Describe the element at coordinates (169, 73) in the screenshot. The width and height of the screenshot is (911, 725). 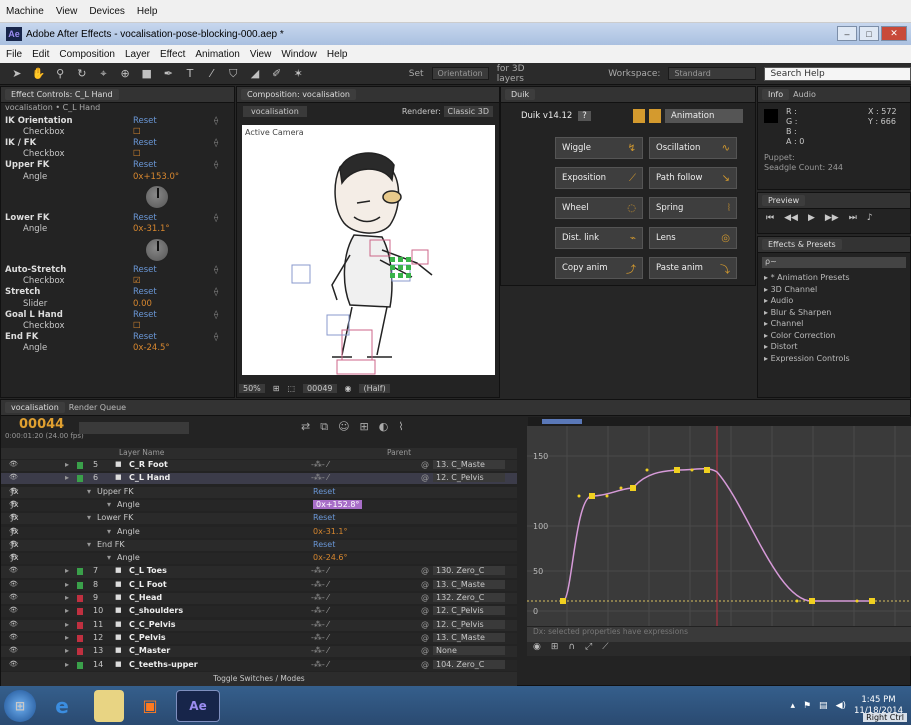
I see `pen-tool-icon: ✒` at that location.